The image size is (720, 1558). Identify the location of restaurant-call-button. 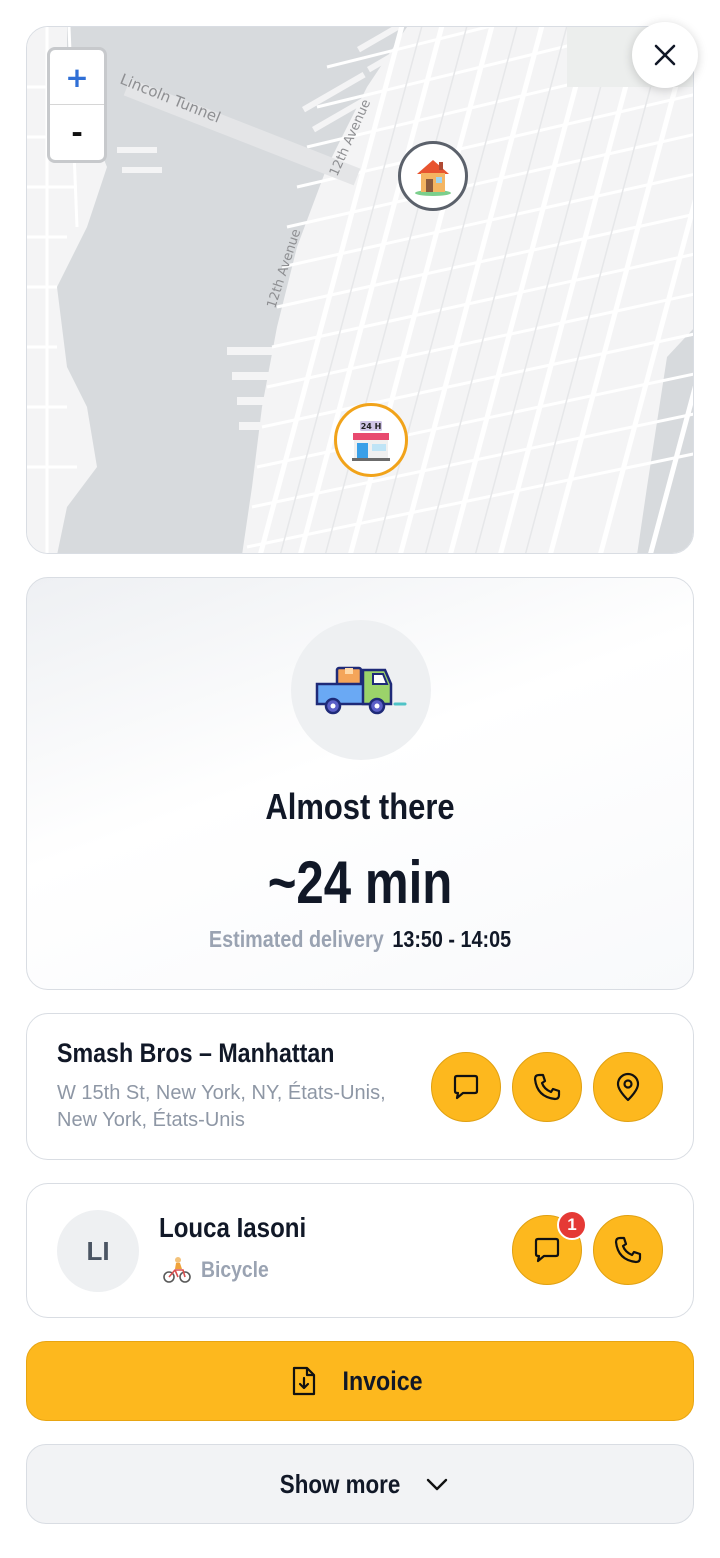
(547, 1087).